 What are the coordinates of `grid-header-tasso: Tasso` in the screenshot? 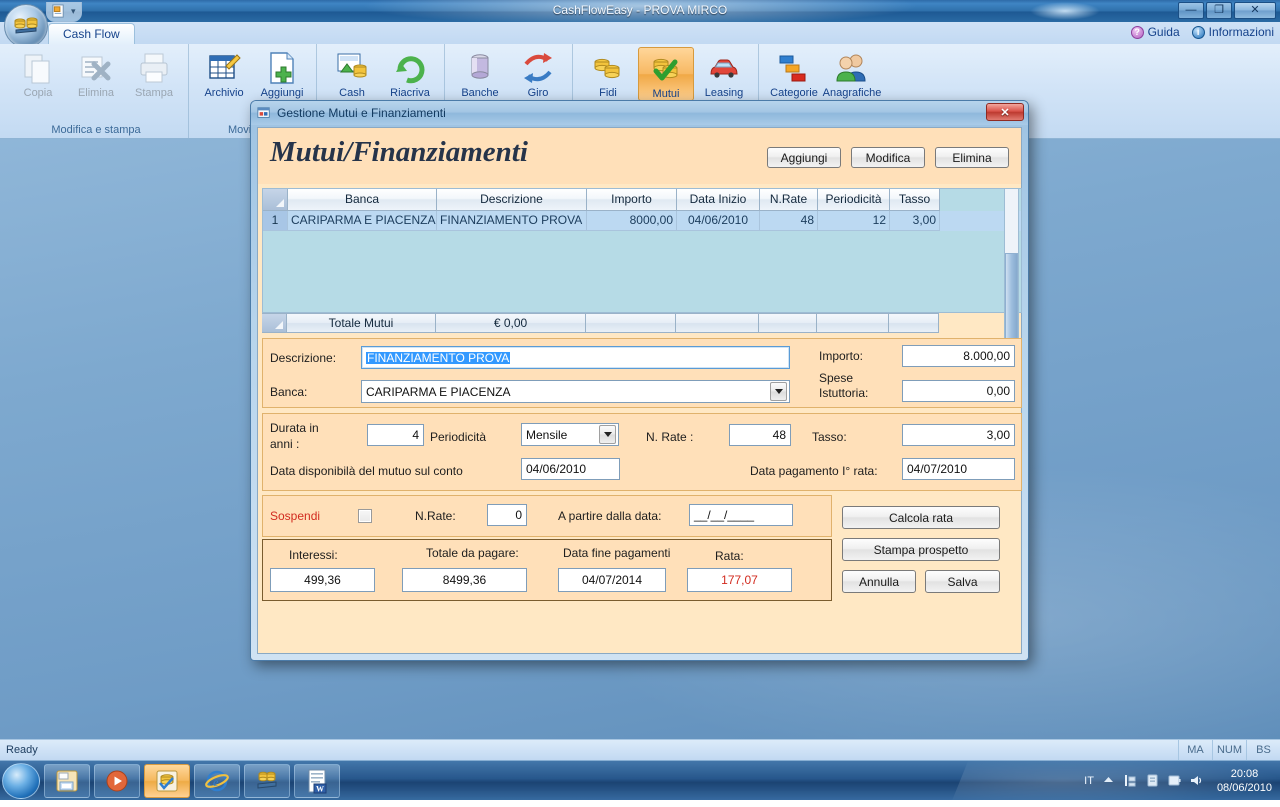 It's located at (915, 200).